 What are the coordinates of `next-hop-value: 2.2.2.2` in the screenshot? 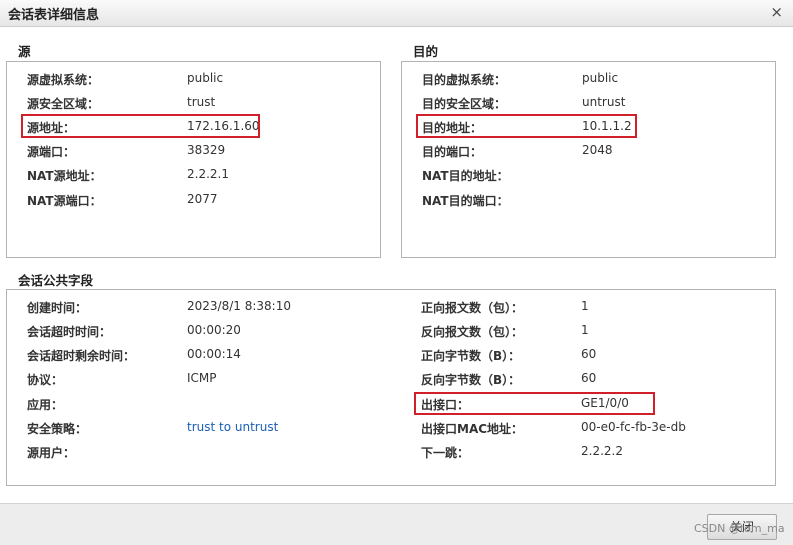 It's located at (602, 451).